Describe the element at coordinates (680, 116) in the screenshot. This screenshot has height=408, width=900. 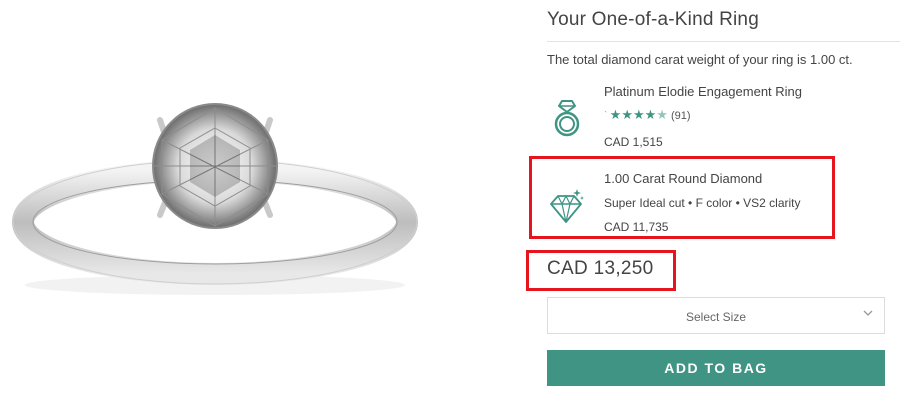
I see `review-count: (91)` at that location.